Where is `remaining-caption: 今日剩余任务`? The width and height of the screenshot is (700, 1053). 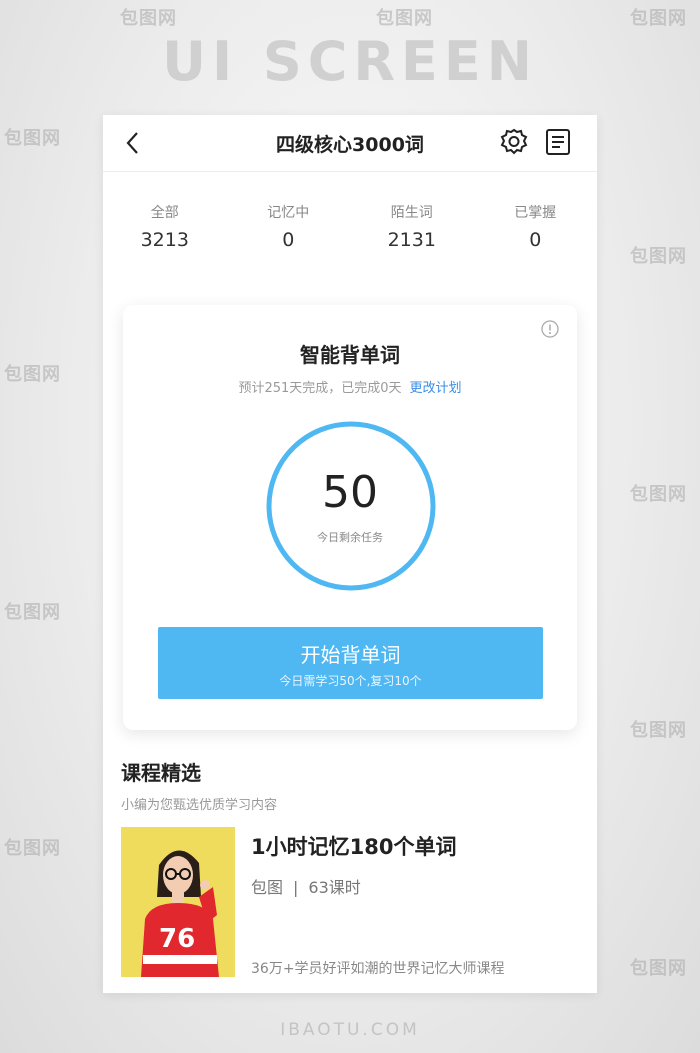
remaining-caption: 今日剩余任务 is located at coordinates (350, 537).